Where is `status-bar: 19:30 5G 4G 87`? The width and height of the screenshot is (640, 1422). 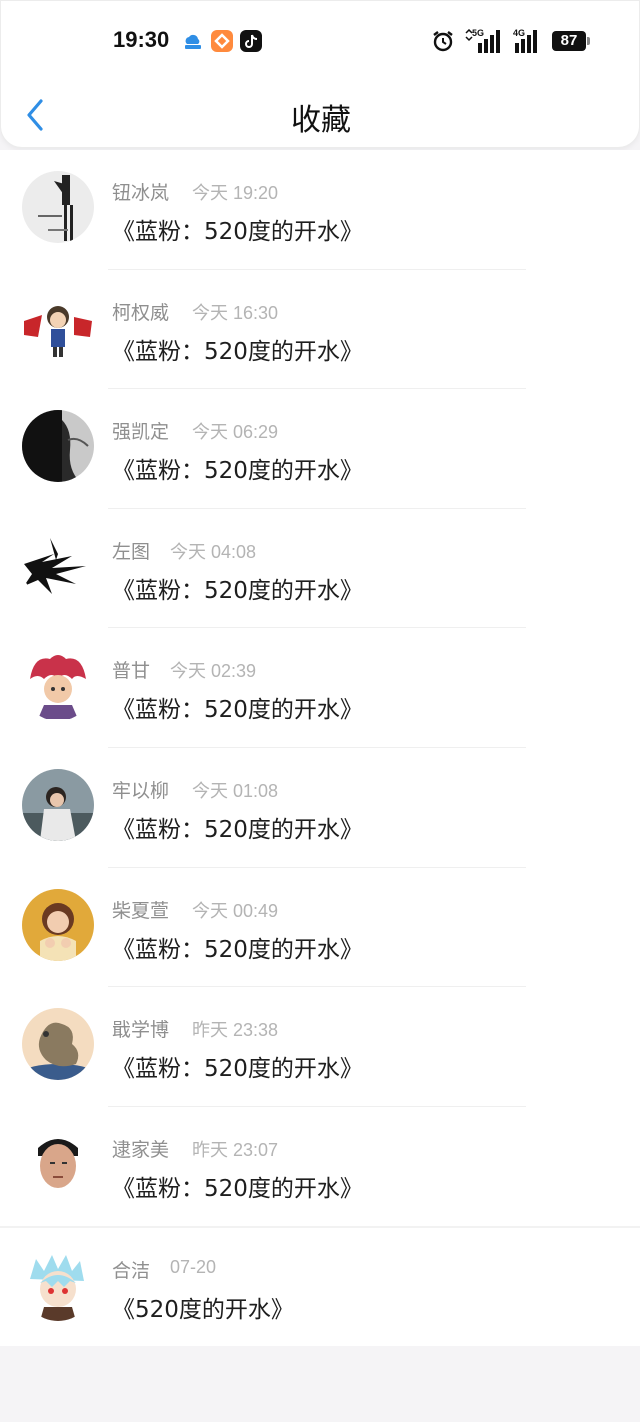 status-bar: 19:30 5G 4G 87 is located at coordinates (320, 42).